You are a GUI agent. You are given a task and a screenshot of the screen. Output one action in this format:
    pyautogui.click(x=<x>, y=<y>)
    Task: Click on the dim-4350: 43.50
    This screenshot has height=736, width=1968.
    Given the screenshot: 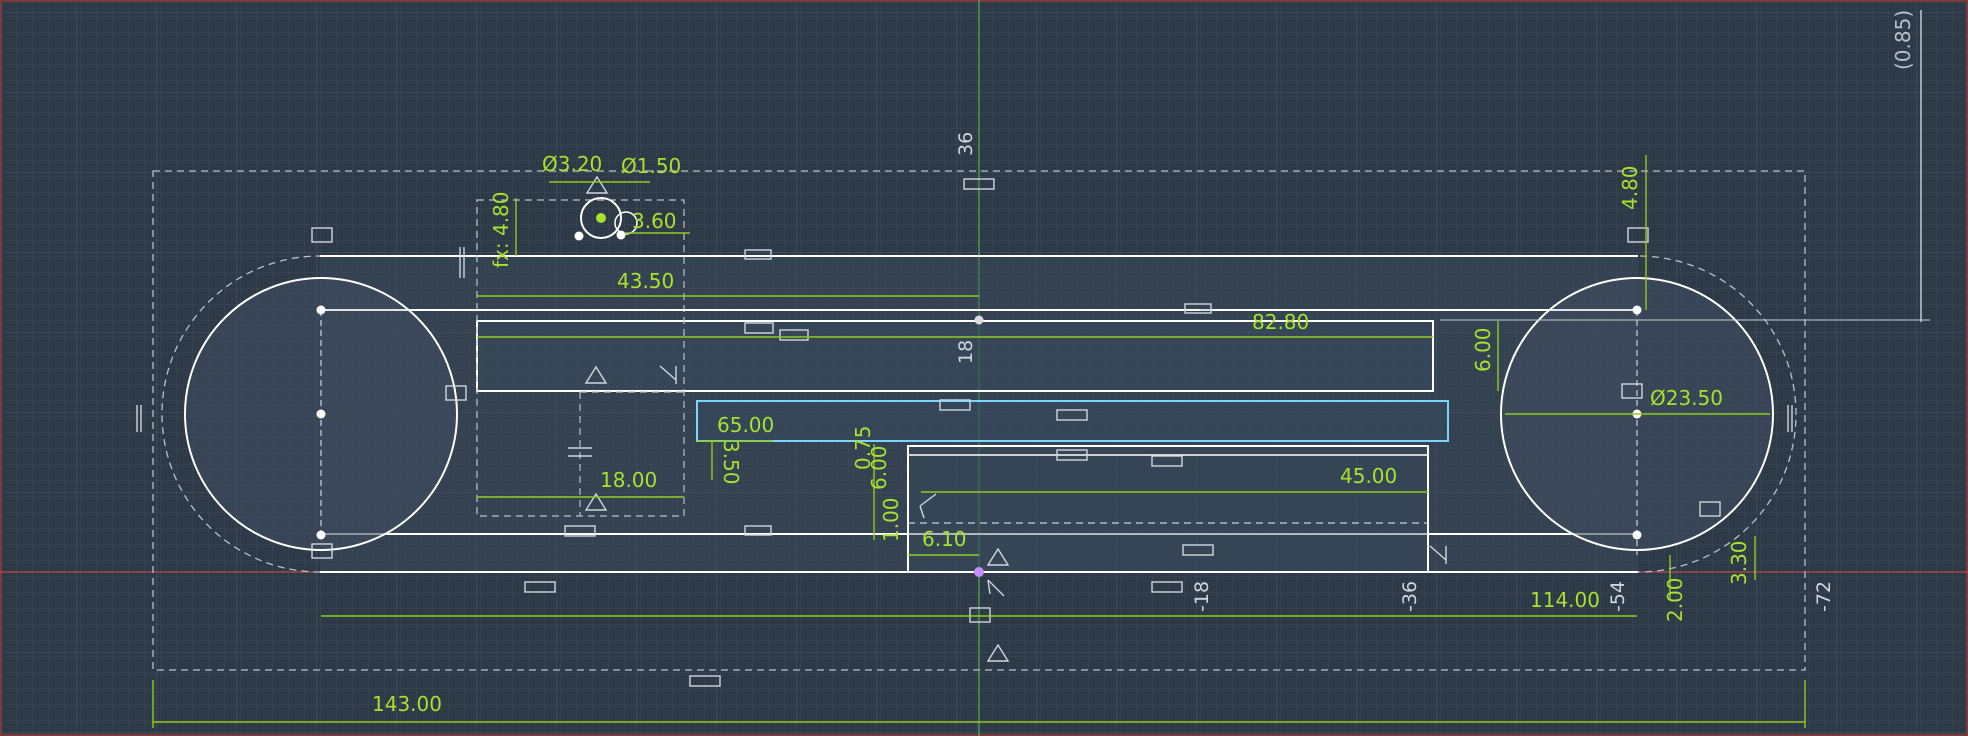 What is the action you would take?
    pyautogui.click(x=645, y=281)
    